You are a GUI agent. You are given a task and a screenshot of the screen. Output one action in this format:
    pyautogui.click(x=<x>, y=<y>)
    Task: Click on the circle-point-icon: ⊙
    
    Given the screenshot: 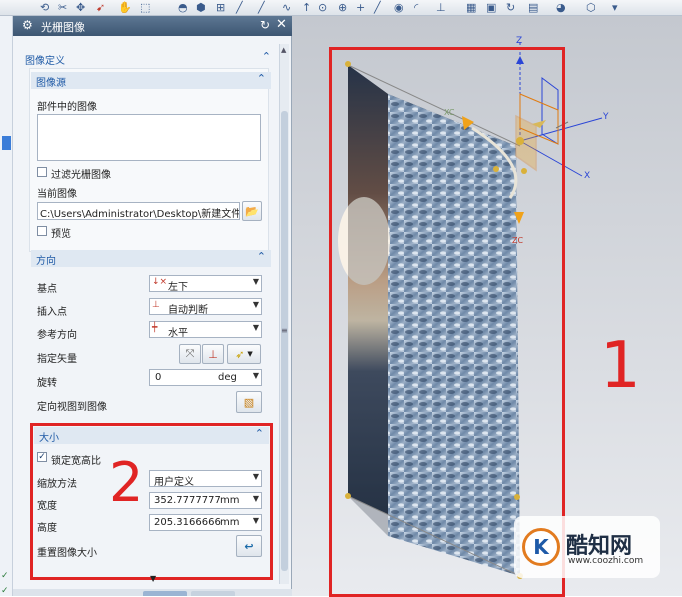 What is the action you would take?
    pyautogui.click(x=322, y=7)
    